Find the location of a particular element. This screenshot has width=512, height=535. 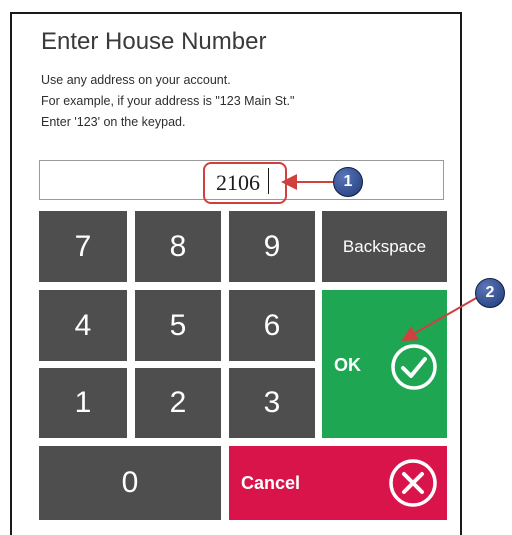

callout-badge-2: 2 is located at coordinates (490, 293).